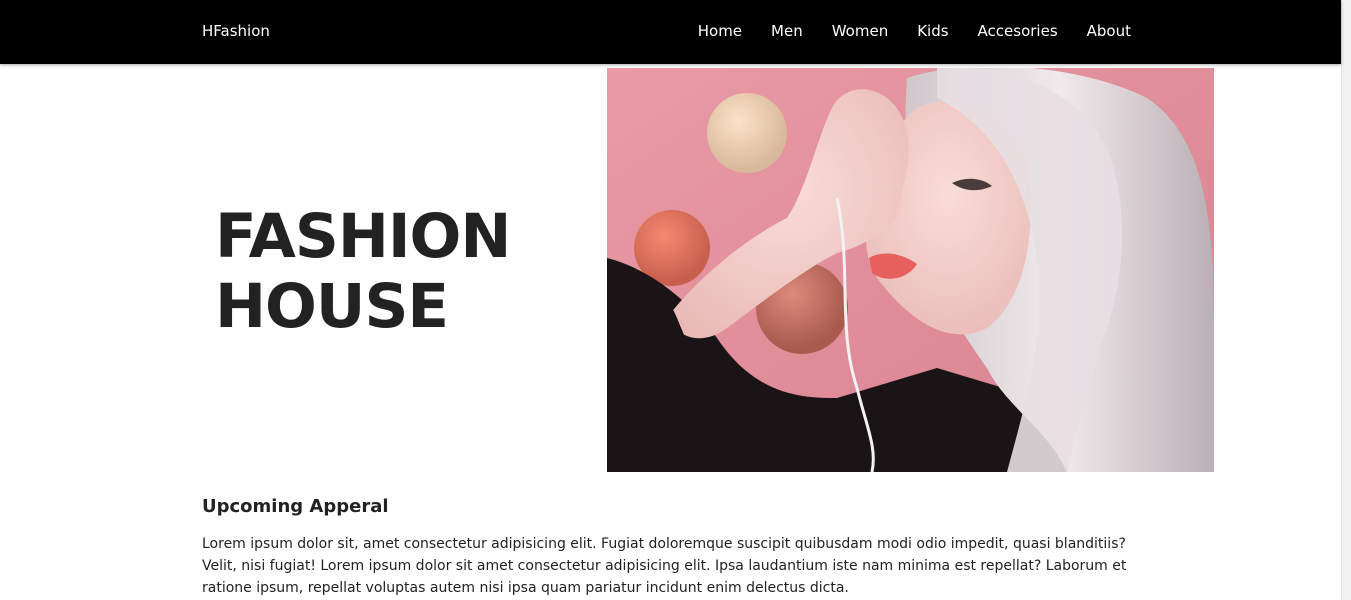  What do you see at coordinates (332, 306) in the screenshot?
I see `hero-title-line-2: HOUSE` at bounding box center [332, 306].